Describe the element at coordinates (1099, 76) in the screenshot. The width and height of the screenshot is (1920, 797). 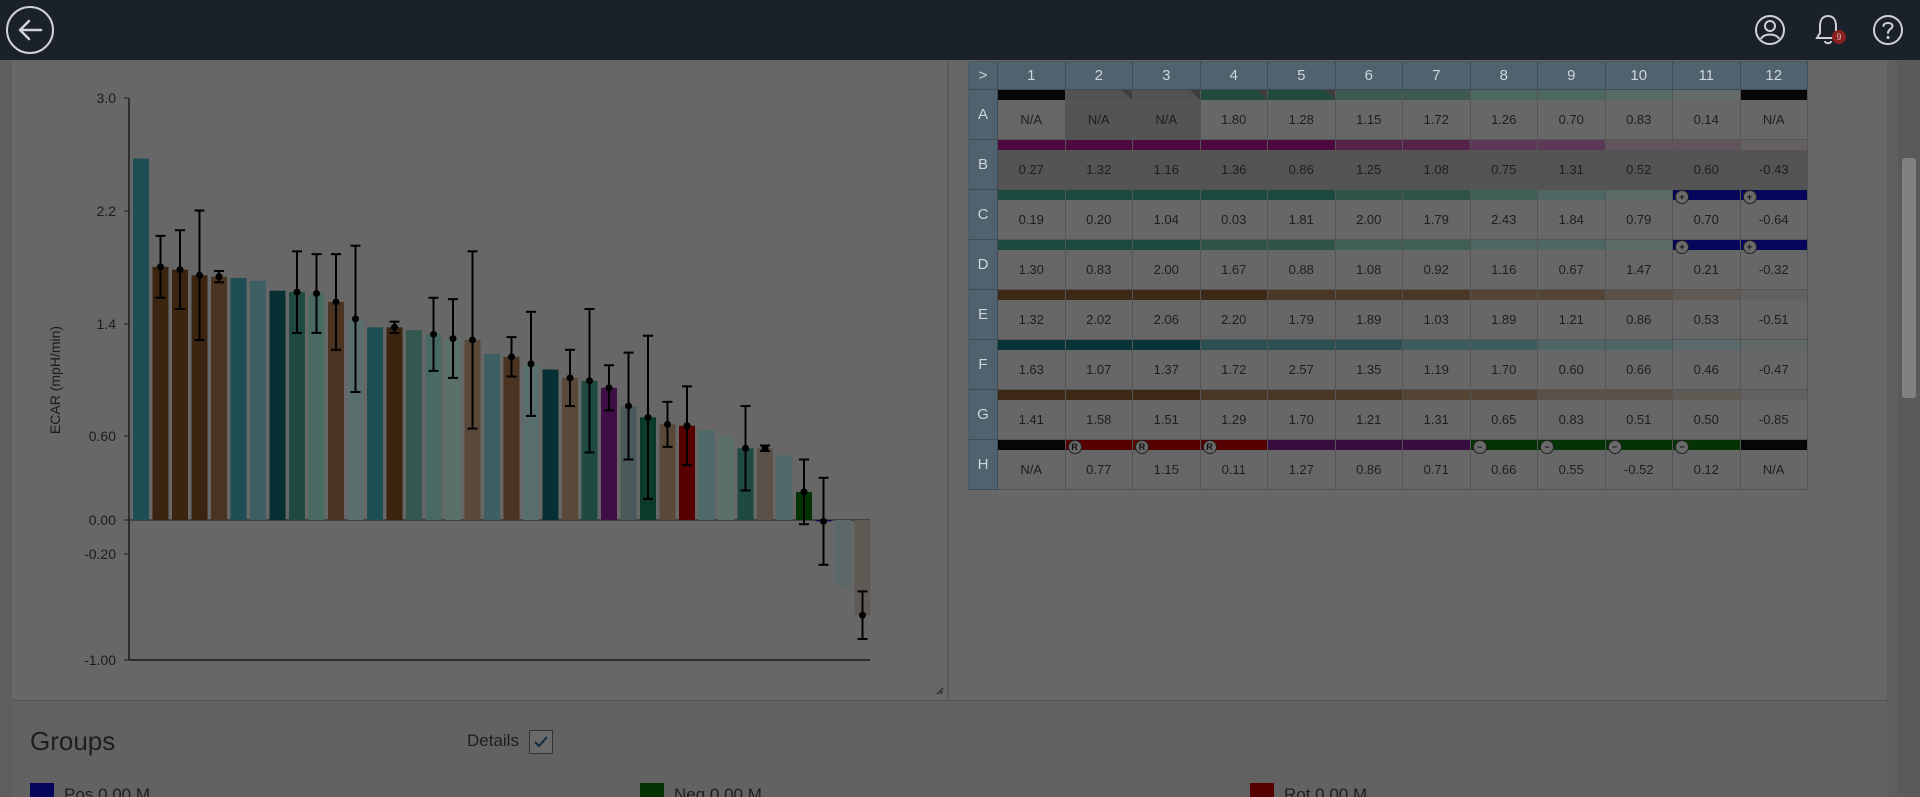
I see `column-header-2: 2` at that location.